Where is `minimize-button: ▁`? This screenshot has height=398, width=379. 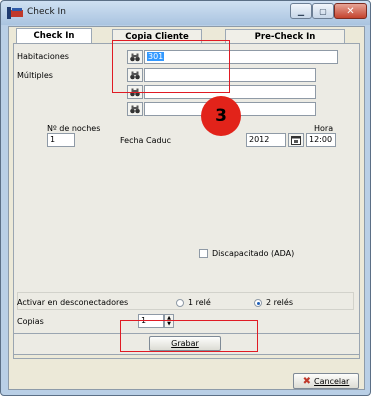 minimize-button: ▁ is located at coordinates (301, 11).